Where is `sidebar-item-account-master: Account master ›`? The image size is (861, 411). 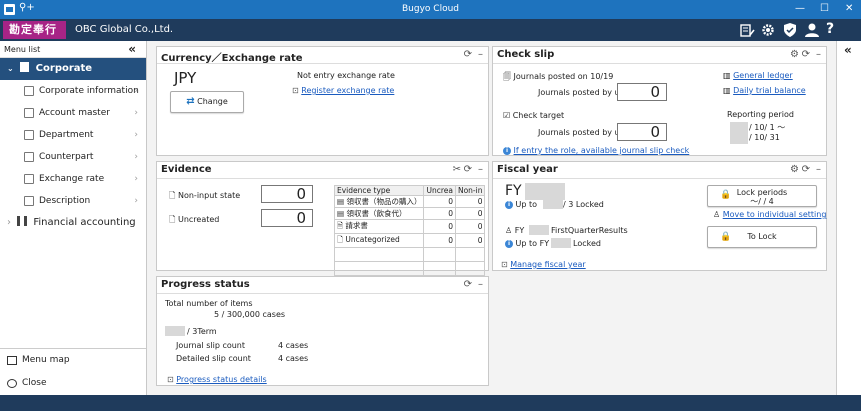 sidebar-item-account-master: Account master › is located at coordinates (73, 113).